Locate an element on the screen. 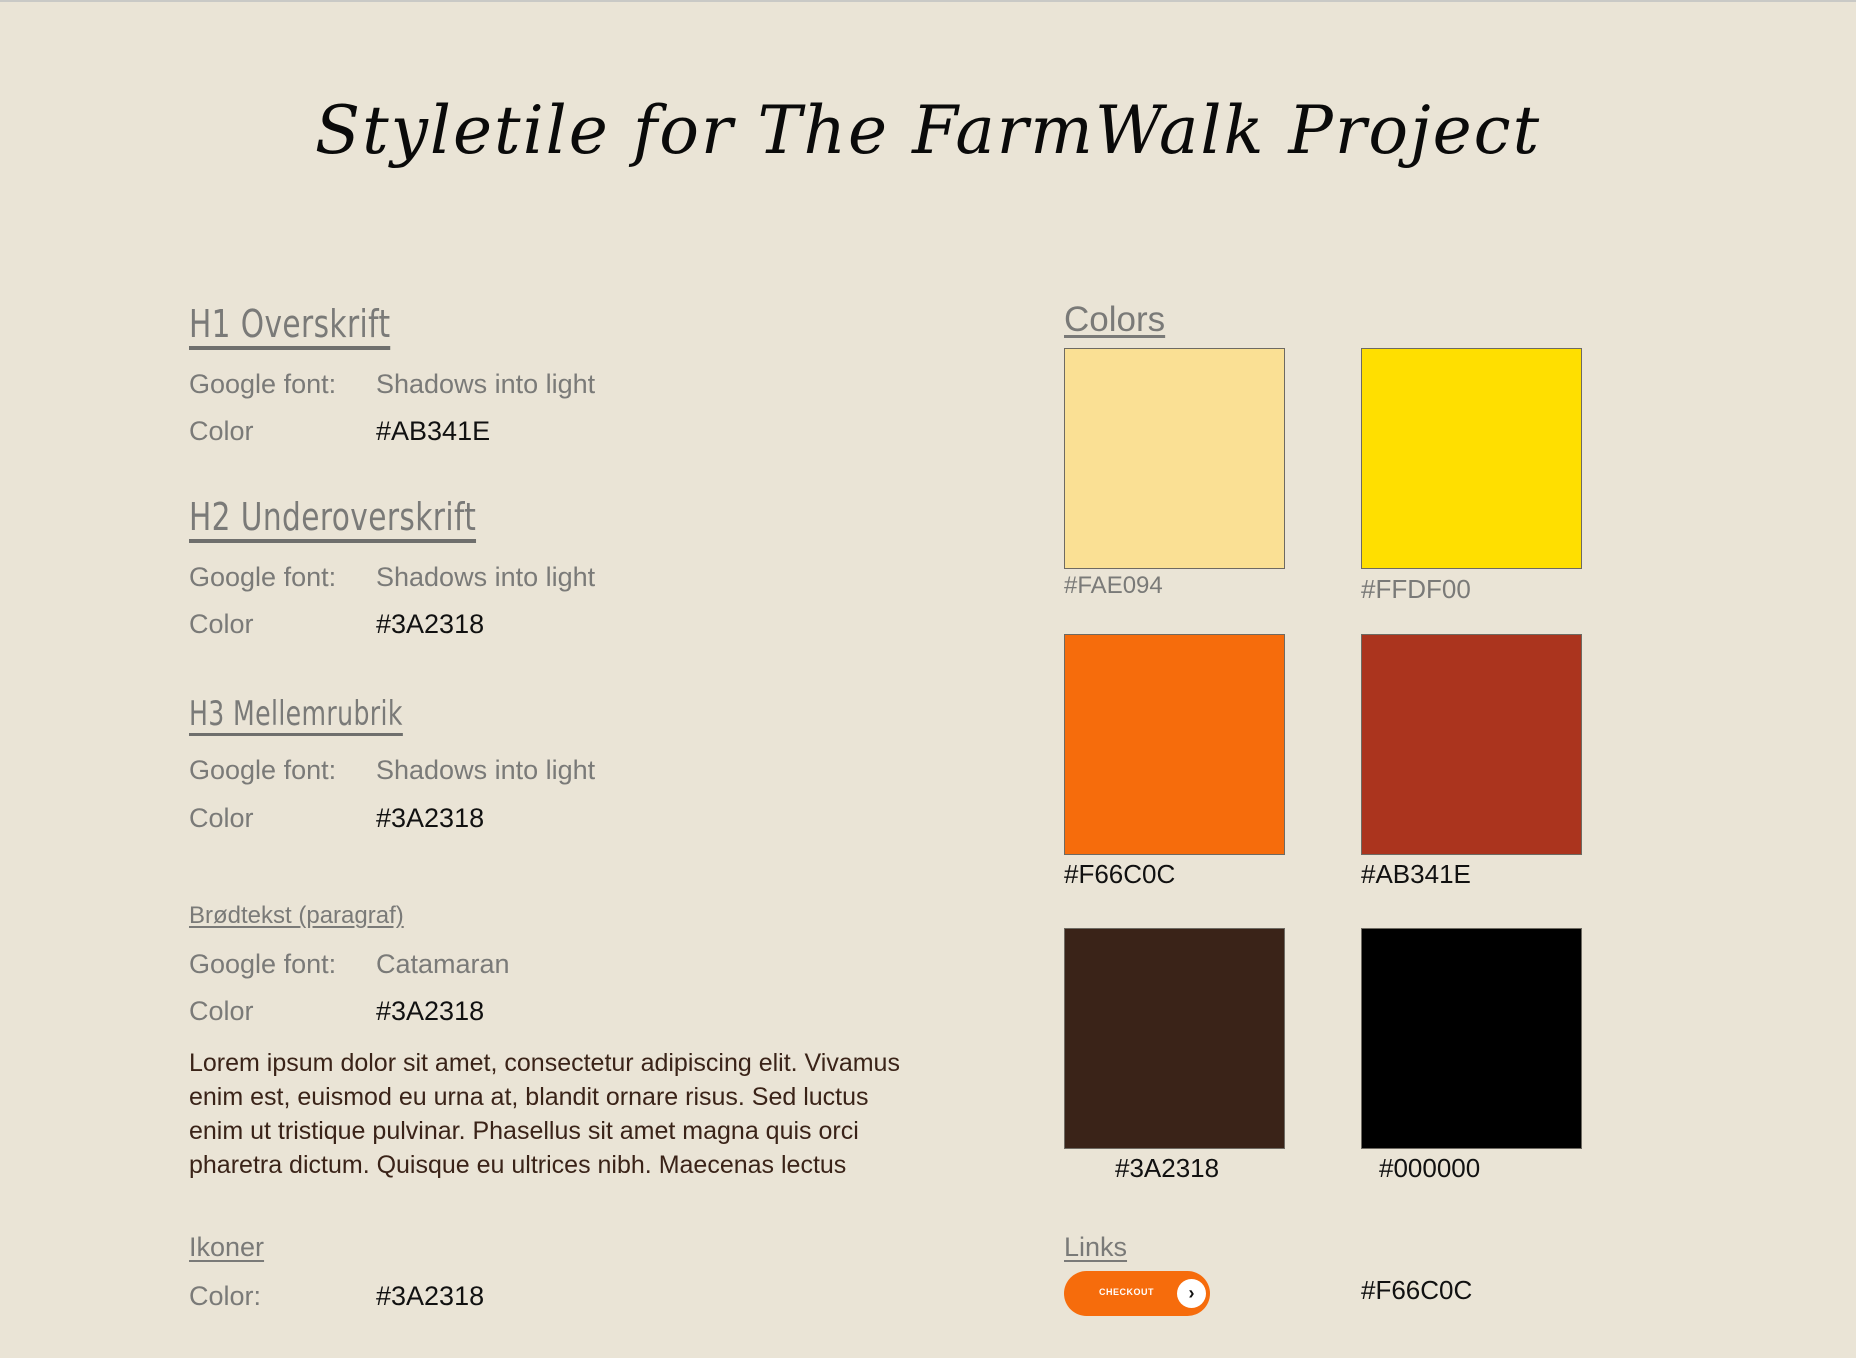  h2-font-label: Google font: is located at coordinates (263, 577).